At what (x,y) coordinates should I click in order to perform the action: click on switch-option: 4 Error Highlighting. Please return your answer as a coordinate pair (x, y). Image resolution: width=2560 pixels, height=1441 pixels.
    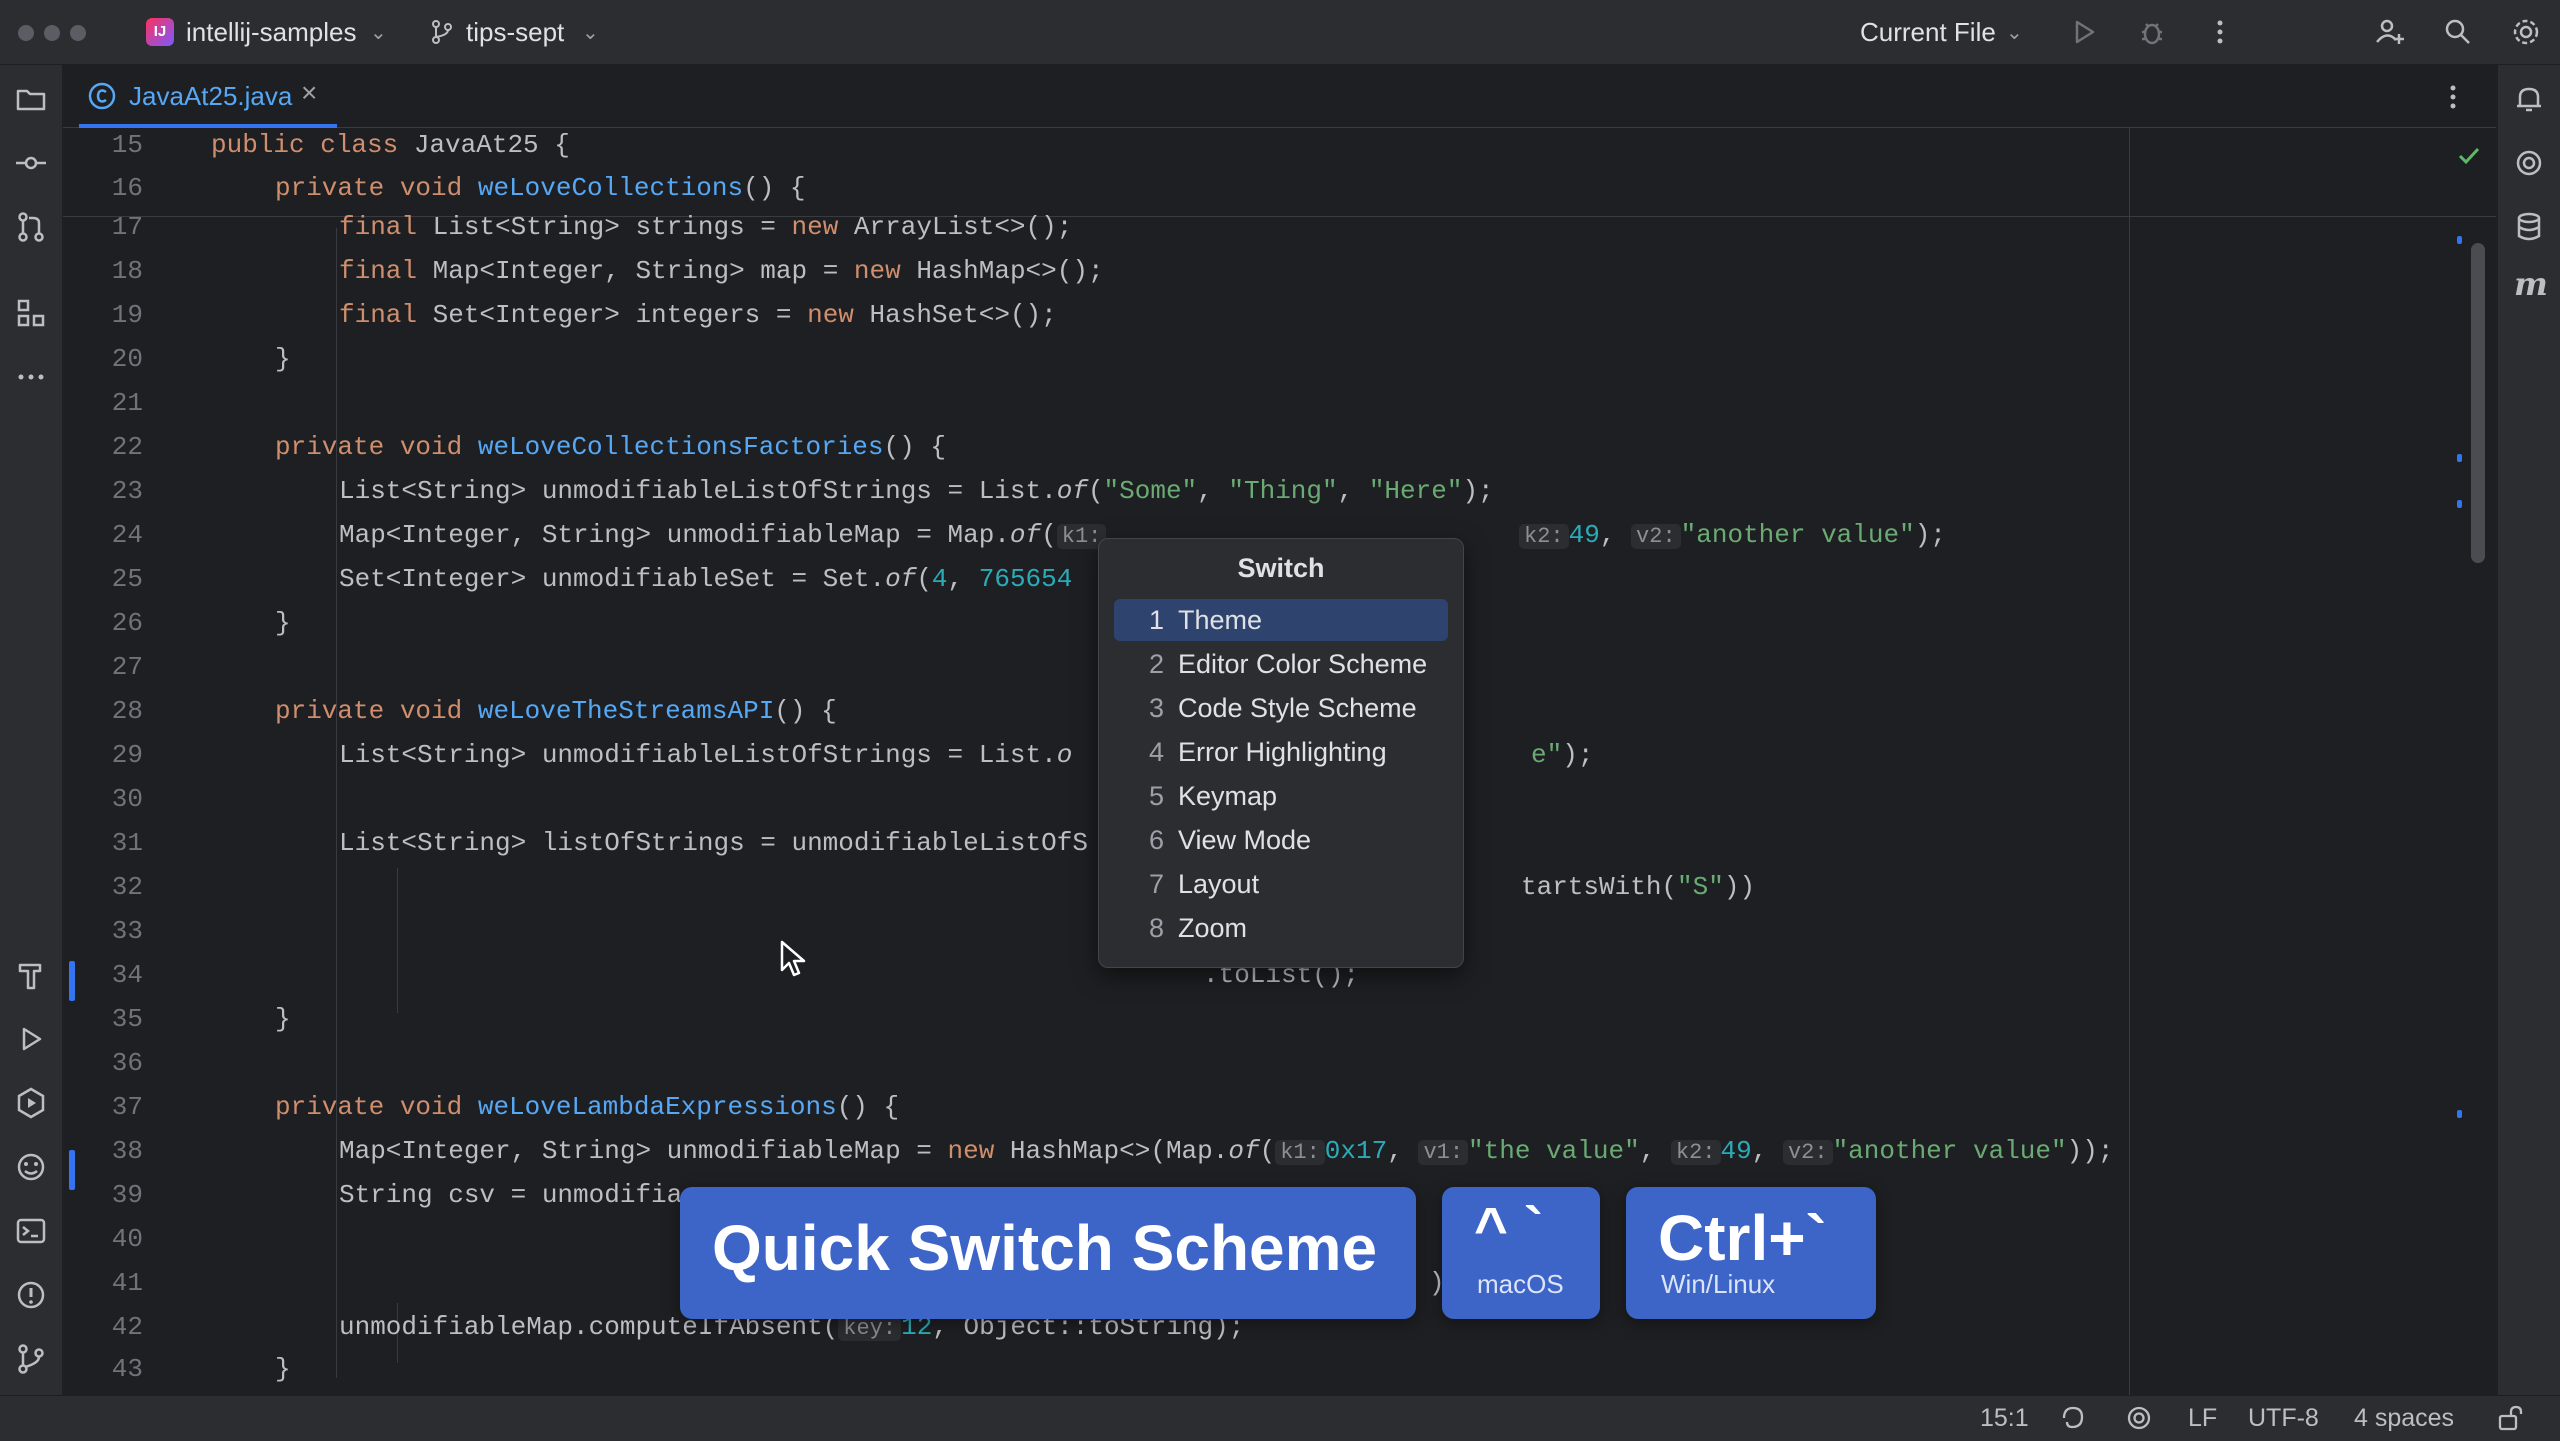
    Looking at the image, I should click on (1281, 752).